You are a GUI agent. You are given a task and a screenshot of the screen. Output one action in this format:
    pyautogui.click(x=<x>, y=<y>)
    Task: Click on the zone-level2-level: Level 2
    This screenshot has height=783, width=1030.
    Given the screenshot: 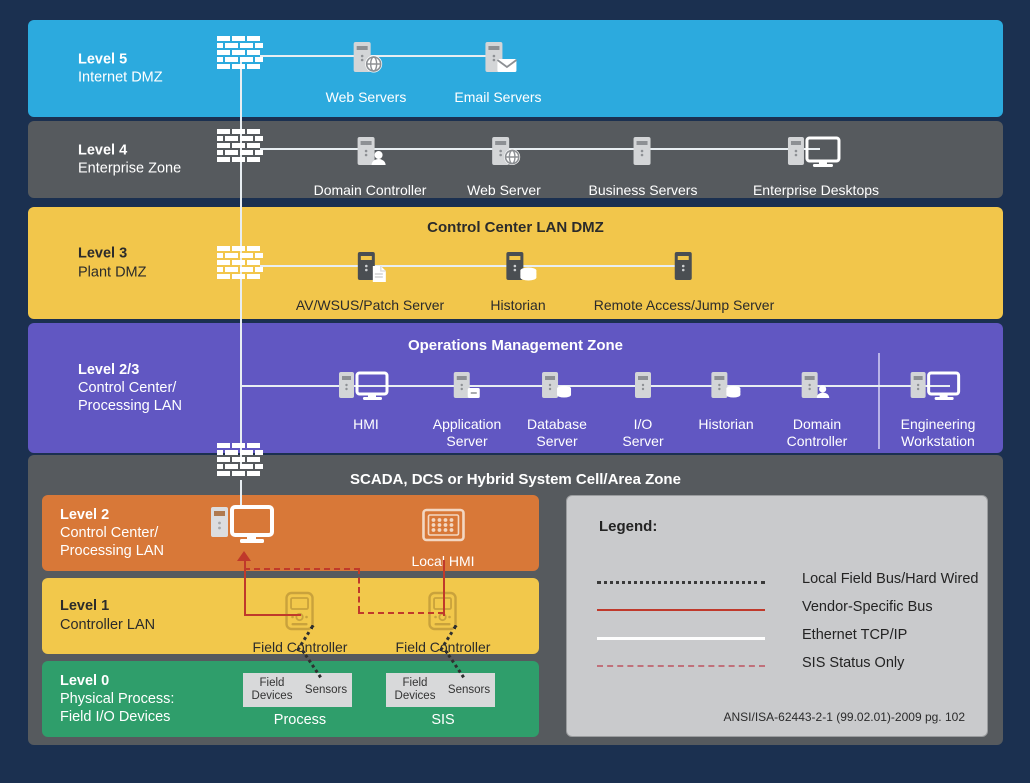 What is the action you would take?
    pyautogui.click(x=85, y=514)
    